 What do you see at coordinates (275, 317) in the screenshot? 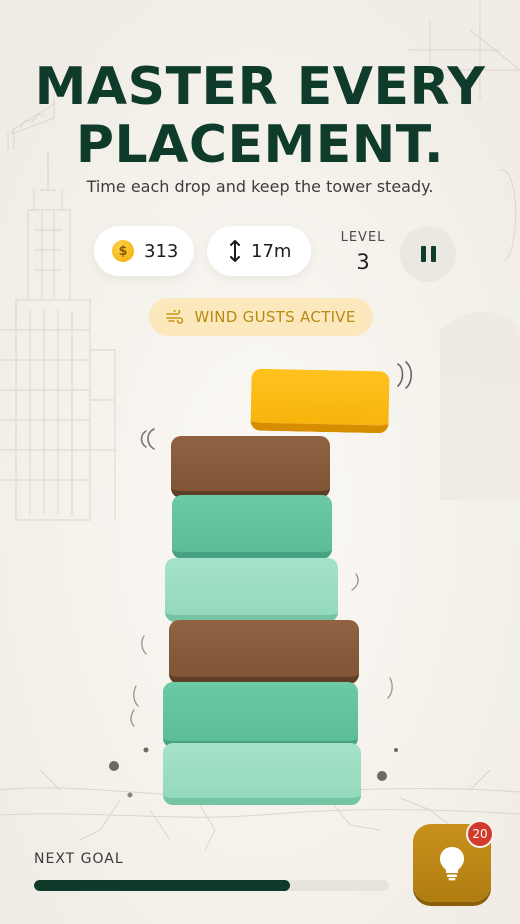
I see `wind-label: WIND GUSTS ACTIVE` at bounding box center [275, 317].